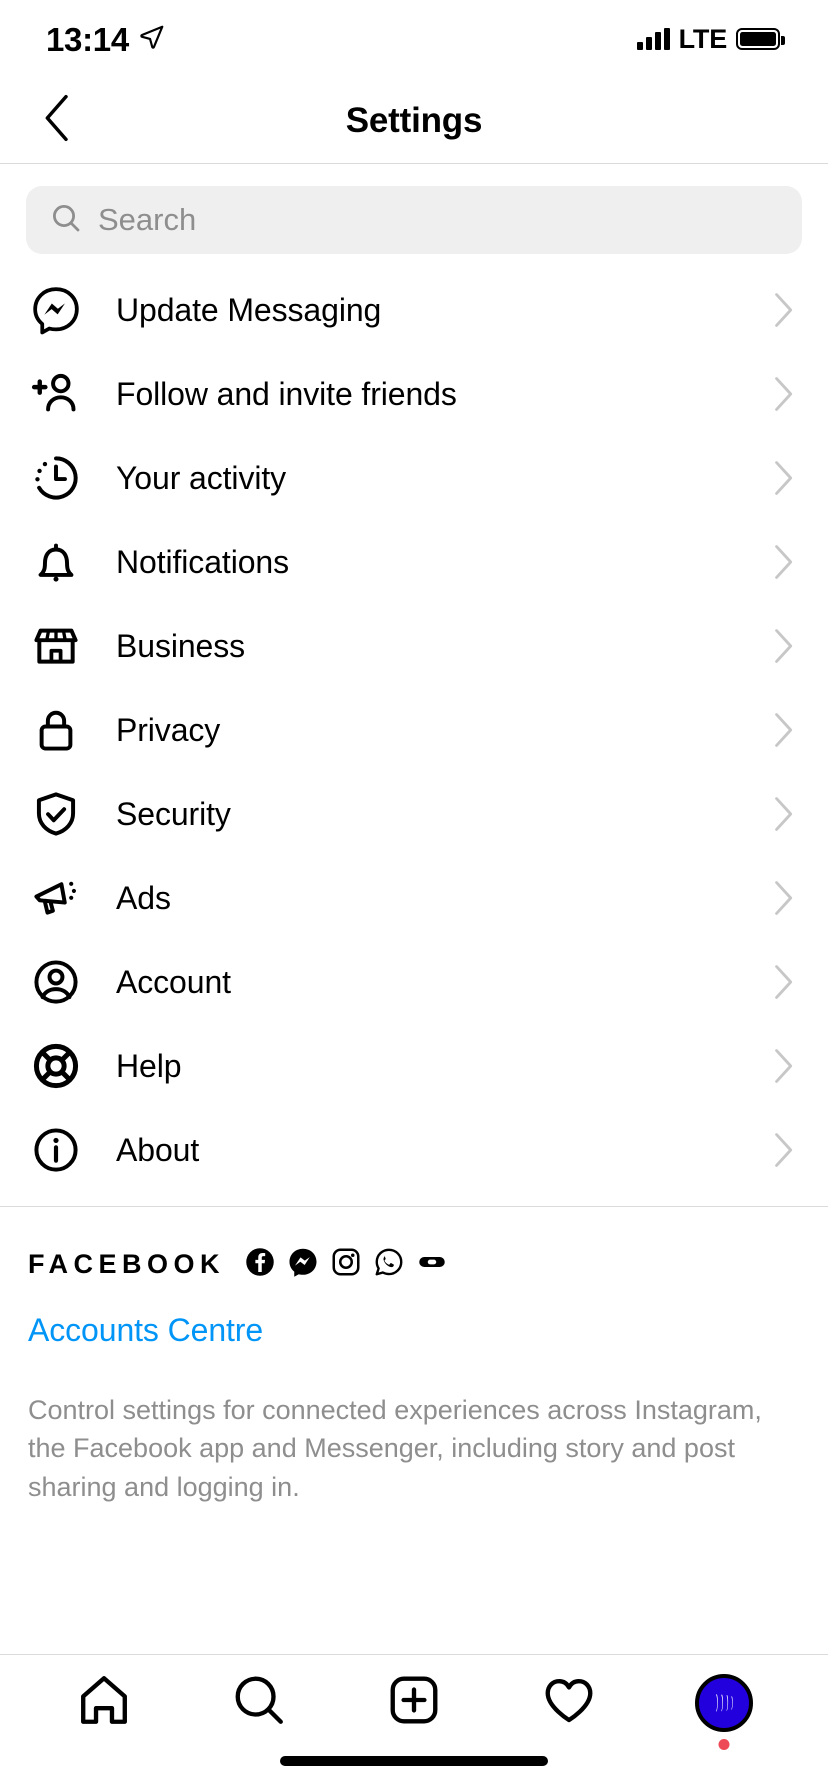  I want to click on settings-row-account: Account, so click(414, 982).